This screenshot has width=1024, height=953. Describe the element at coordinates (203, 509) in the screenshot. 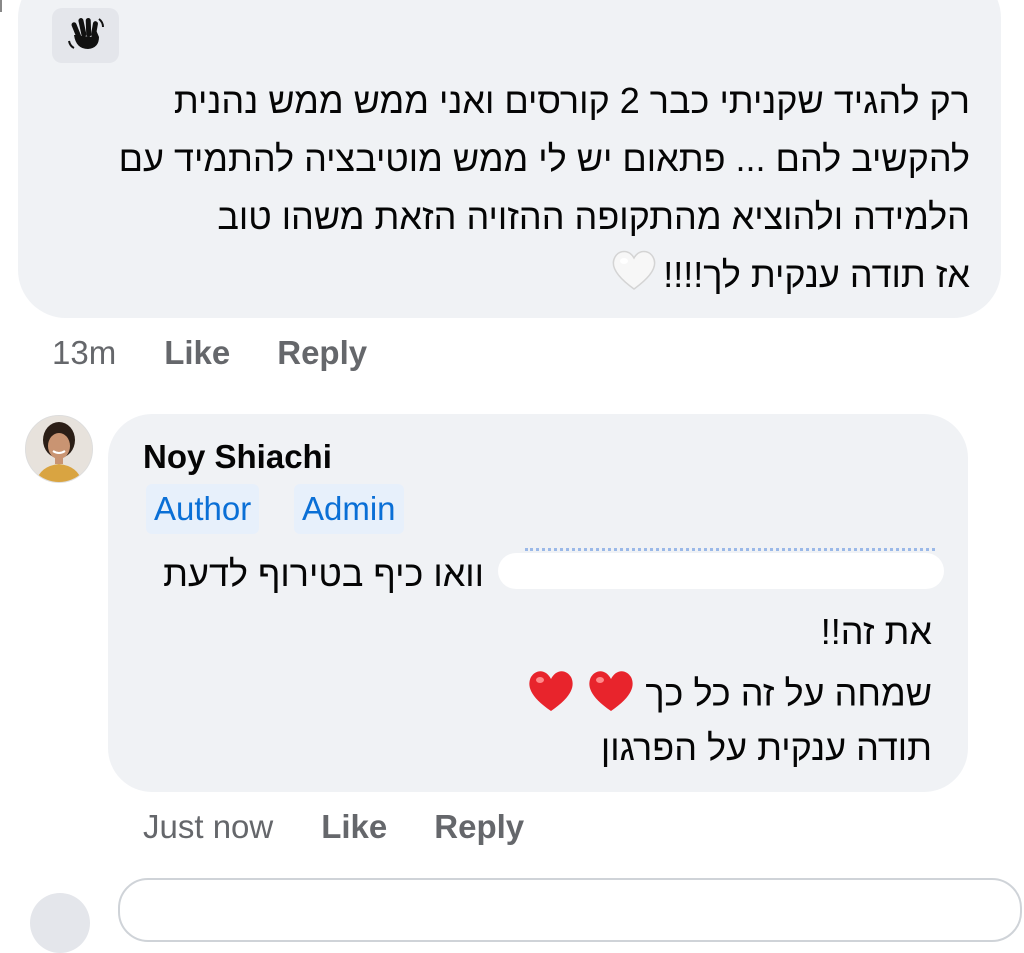

I see `author-badge: Author` at that location.